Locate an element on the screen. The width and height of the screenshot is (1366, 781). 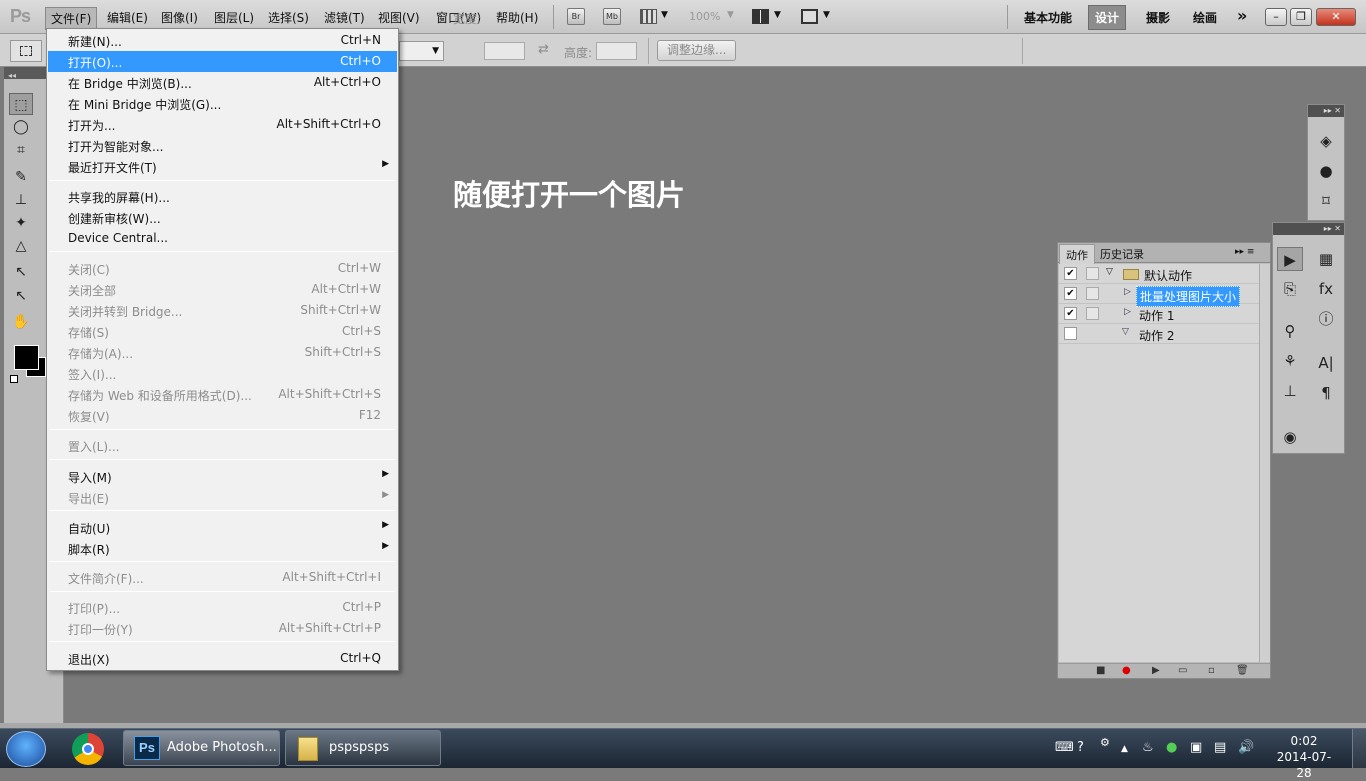
workspace-photography: 摄影 is located at coordinates (1158, 17).